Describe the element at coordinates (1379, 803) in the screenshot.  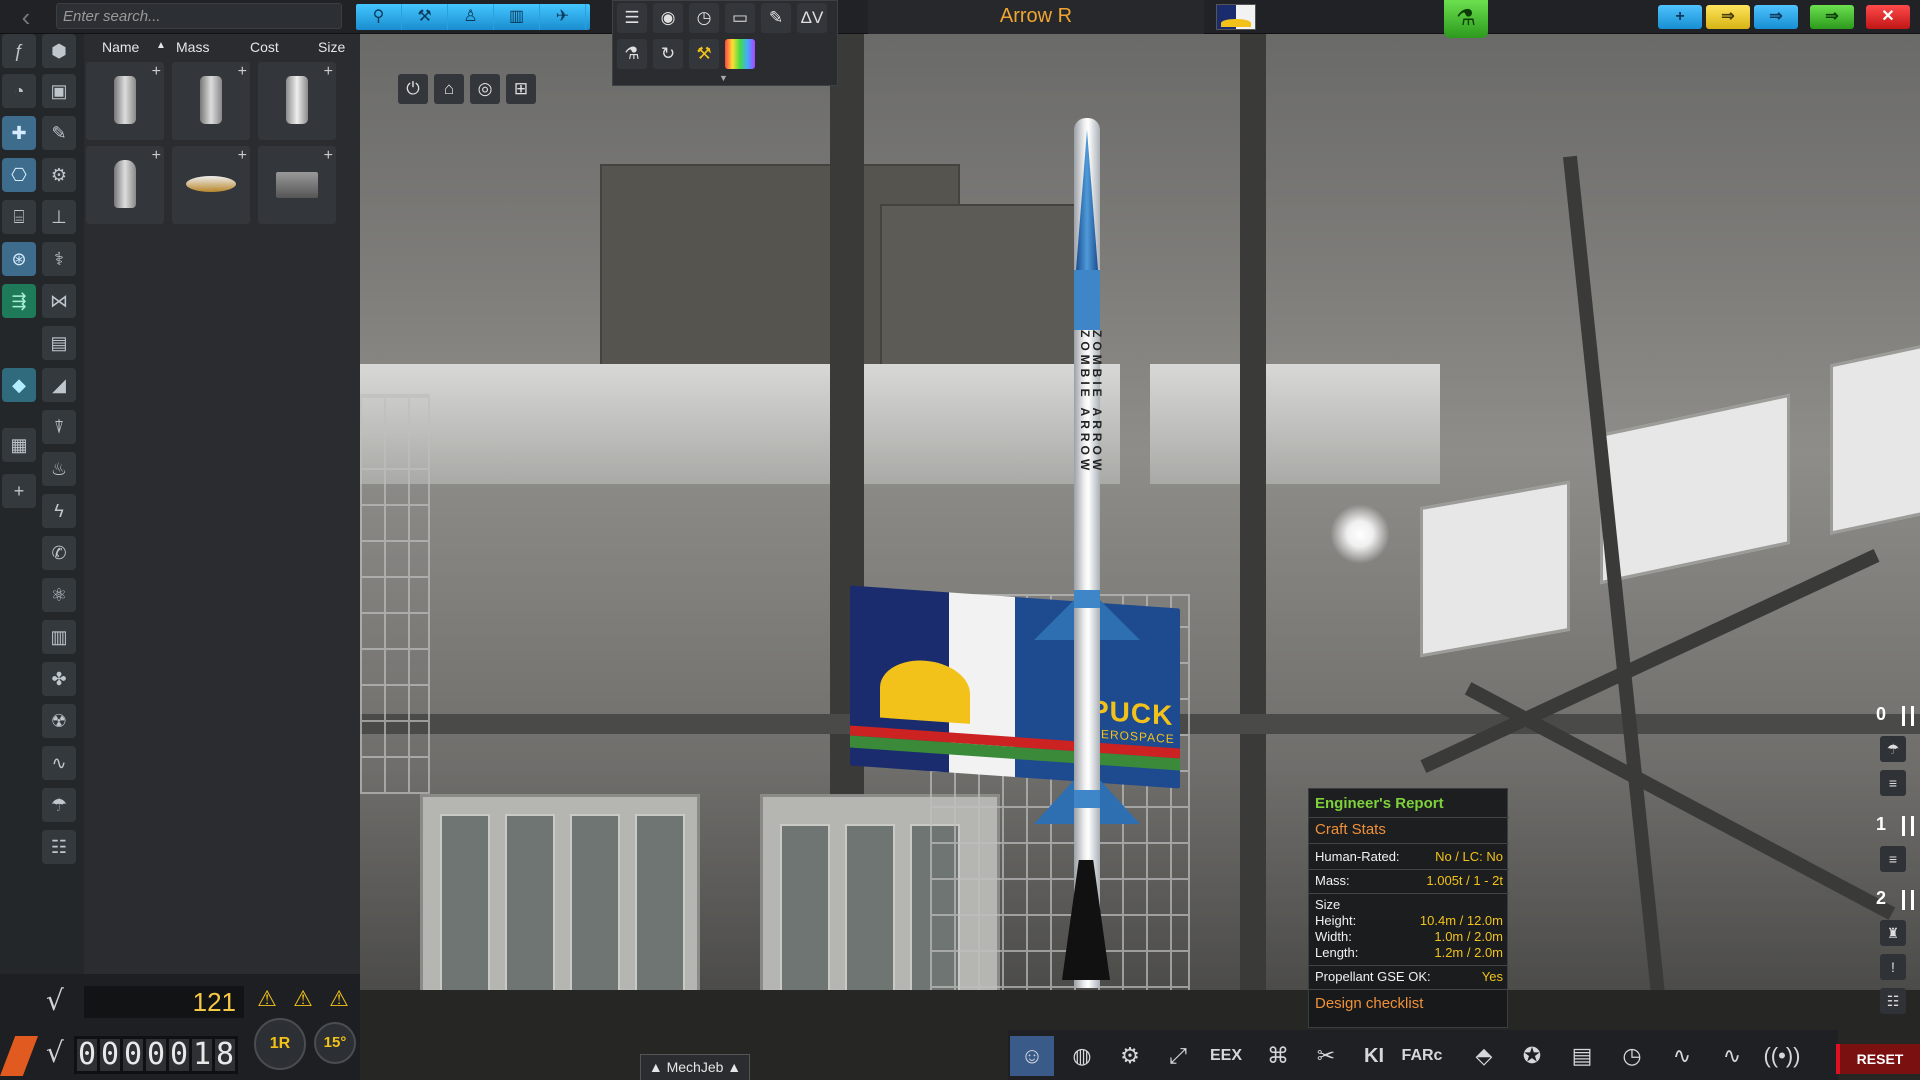
I see `report-title: Engineer's Report` at that location.